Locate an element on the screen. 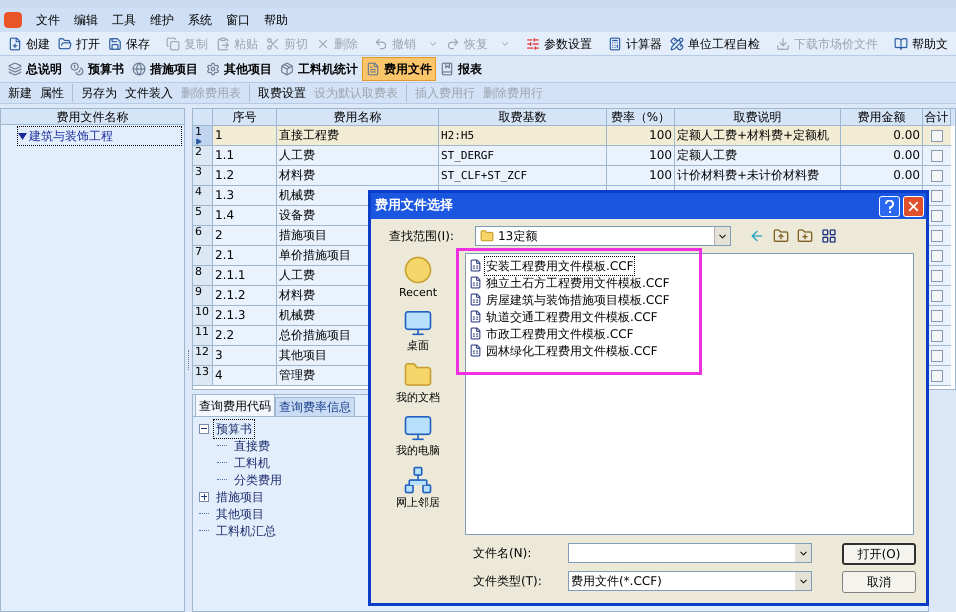 Image resolution: width=956 pixels, height=612 pixels. menu-item: 窗口 is located at coordinates (238, 20).